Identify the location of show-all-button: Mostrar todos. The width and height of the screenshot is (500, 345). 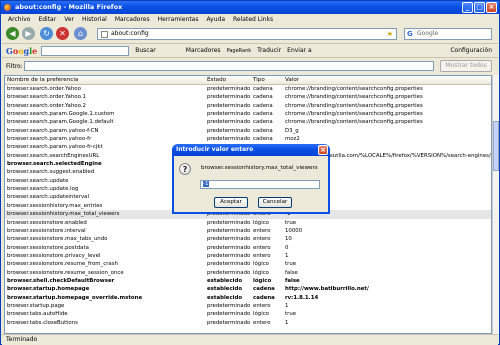
(466, 66).